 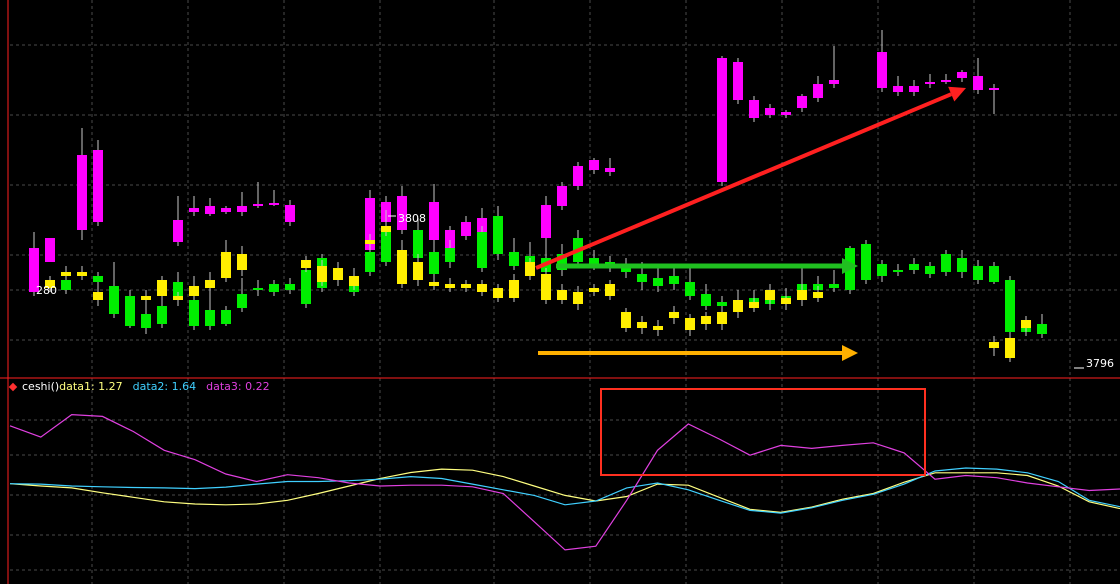 What do you see at coordinates (412, 218) in the screenshot?
I see `price-label-high: 3808` at bounding box center [412, 218].